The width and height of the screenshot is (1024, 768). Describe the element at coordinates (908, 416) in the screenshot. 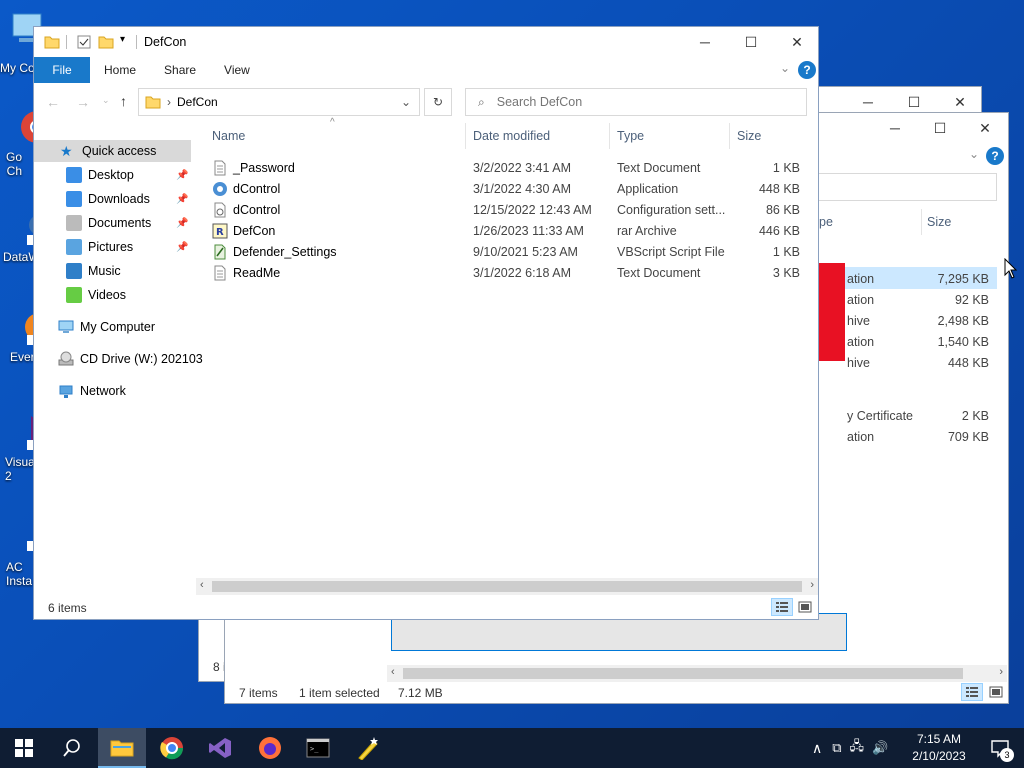

I see `file-row: y Certificate 2 KB` at that location.